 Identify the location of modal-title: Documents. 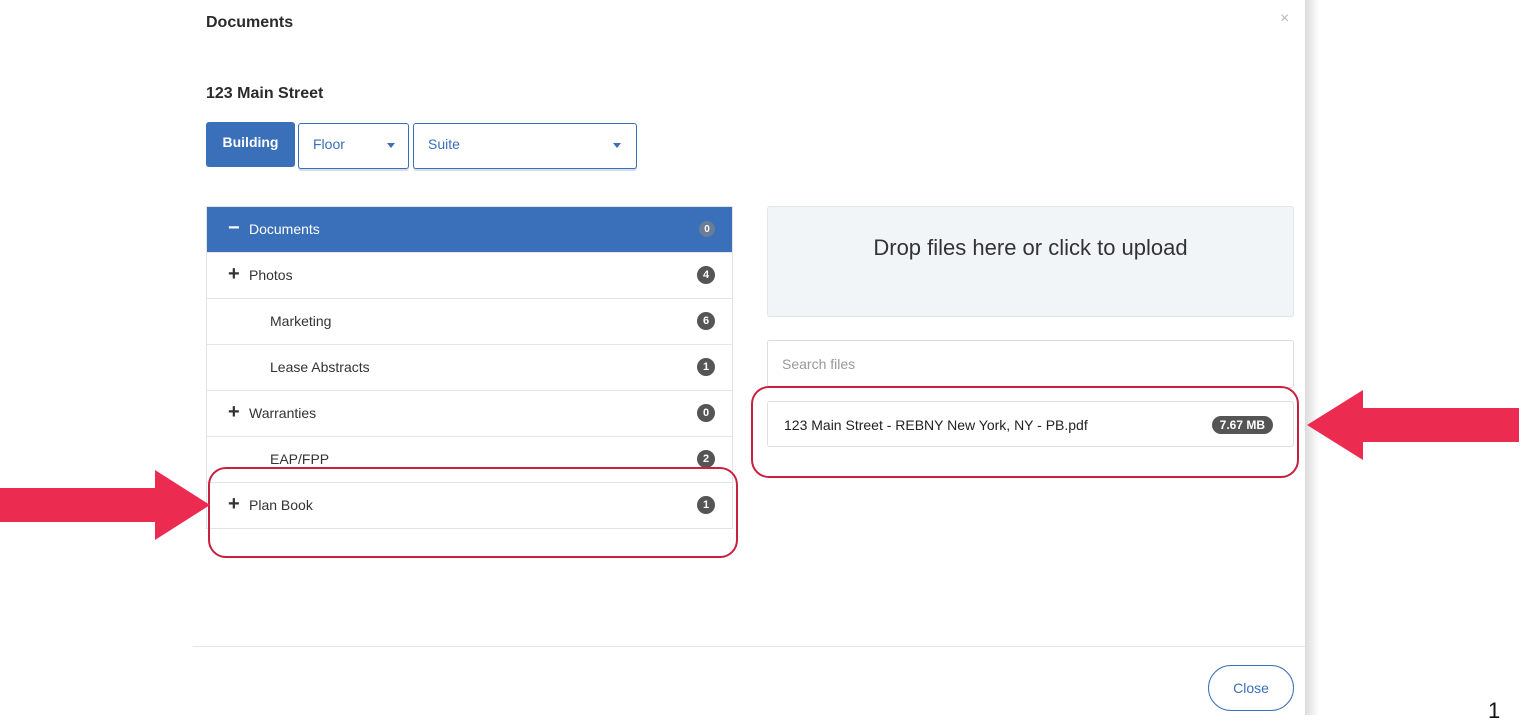
(250, 22).